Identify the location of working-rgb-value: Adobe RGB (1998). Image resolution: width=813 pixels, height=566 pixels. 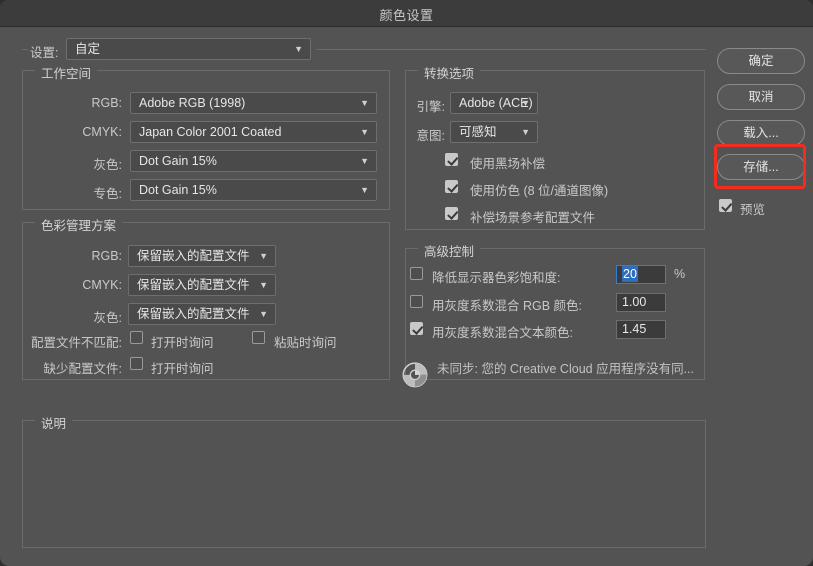
(192, 103).